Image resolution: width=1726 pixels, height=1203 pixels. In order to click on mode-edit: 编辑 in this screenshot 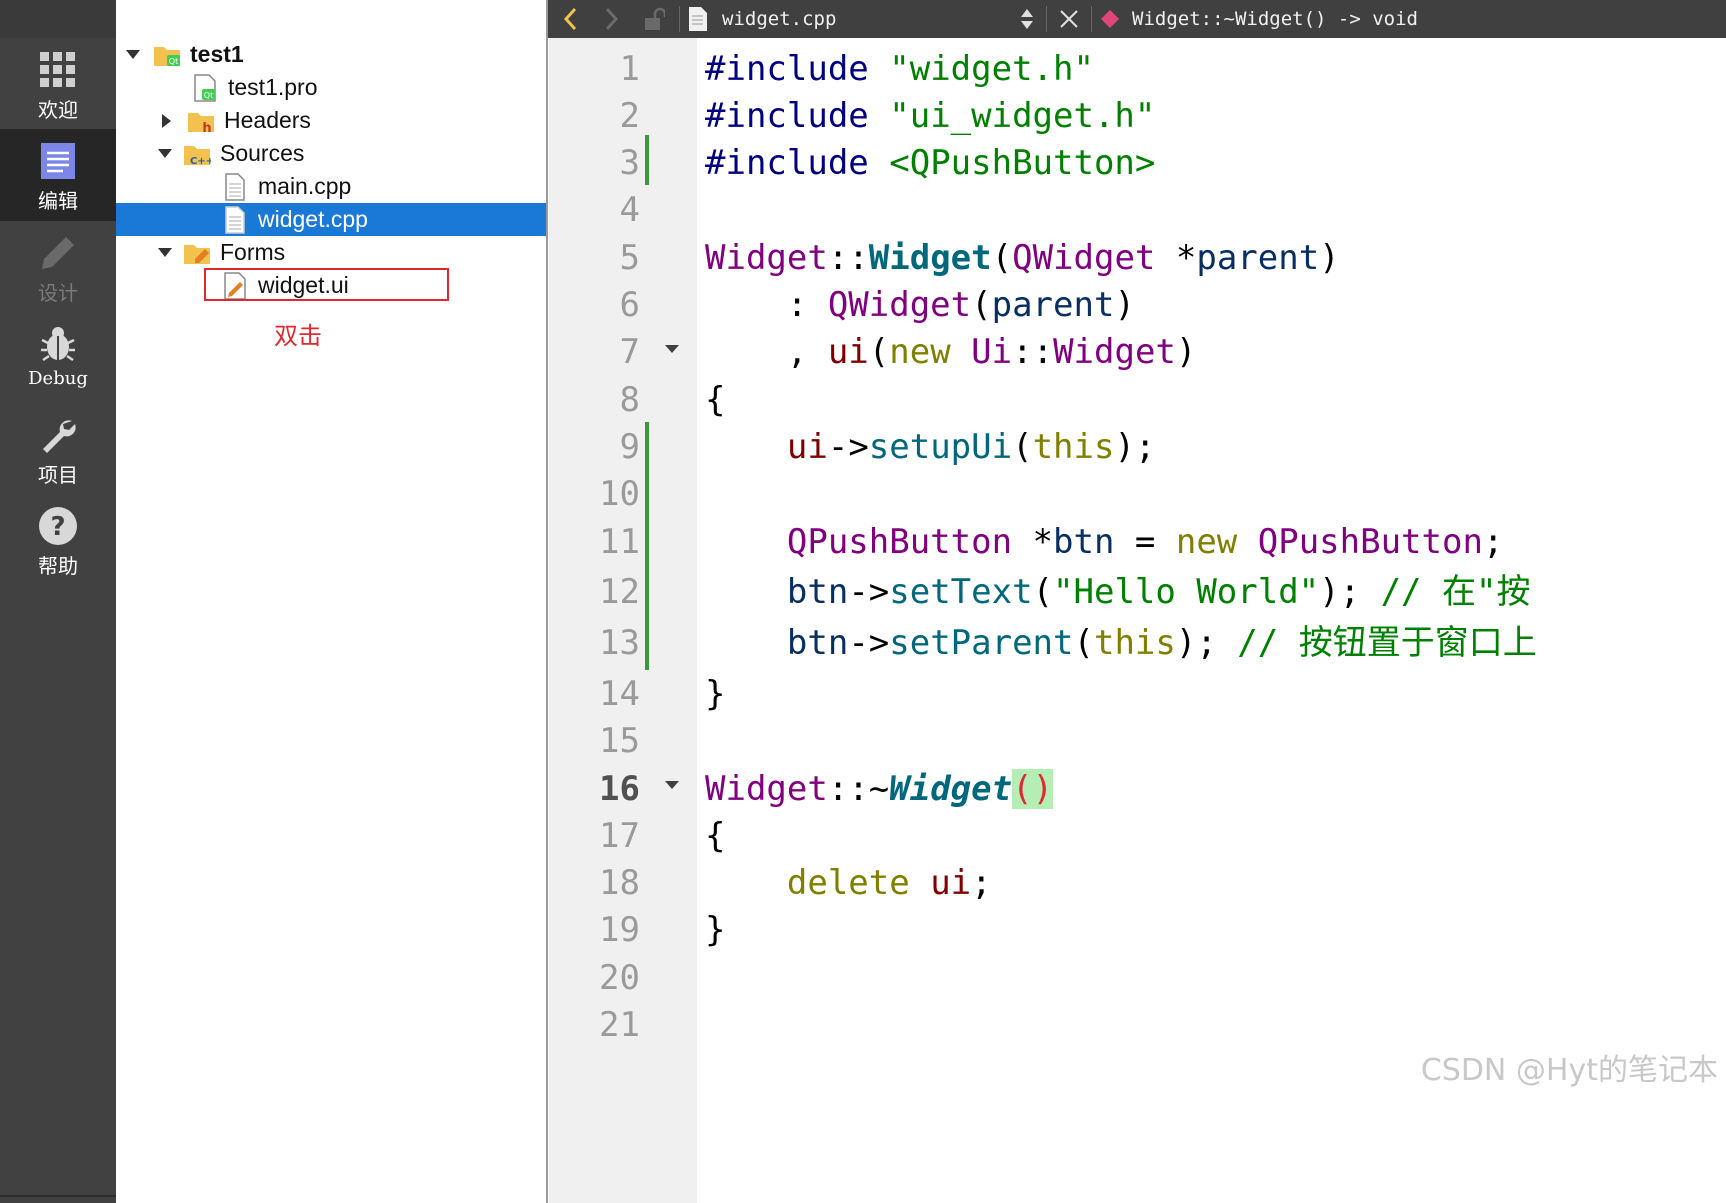, I will do `click(58, 175)`.